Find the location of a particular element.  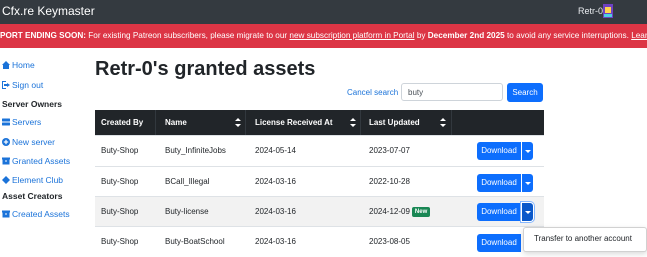

banner-learn-more-link: Learn more. is located at coordinates (639, 35).